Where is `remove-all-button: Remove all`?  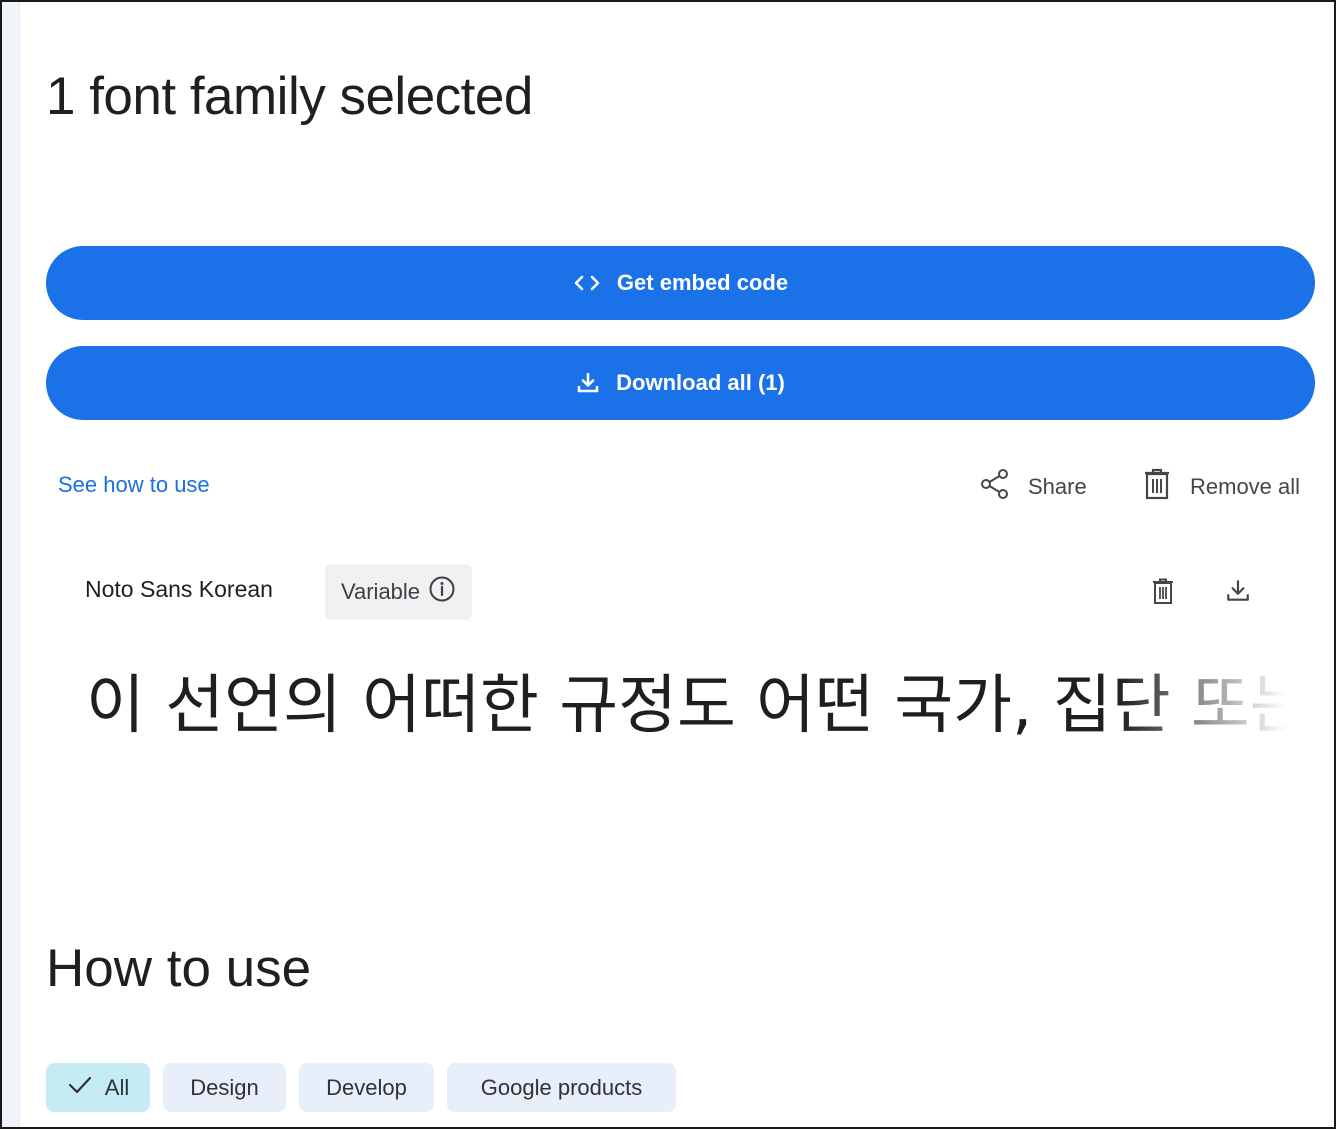 remove-all-button: Remove all is located at coordinates (1221, 487).